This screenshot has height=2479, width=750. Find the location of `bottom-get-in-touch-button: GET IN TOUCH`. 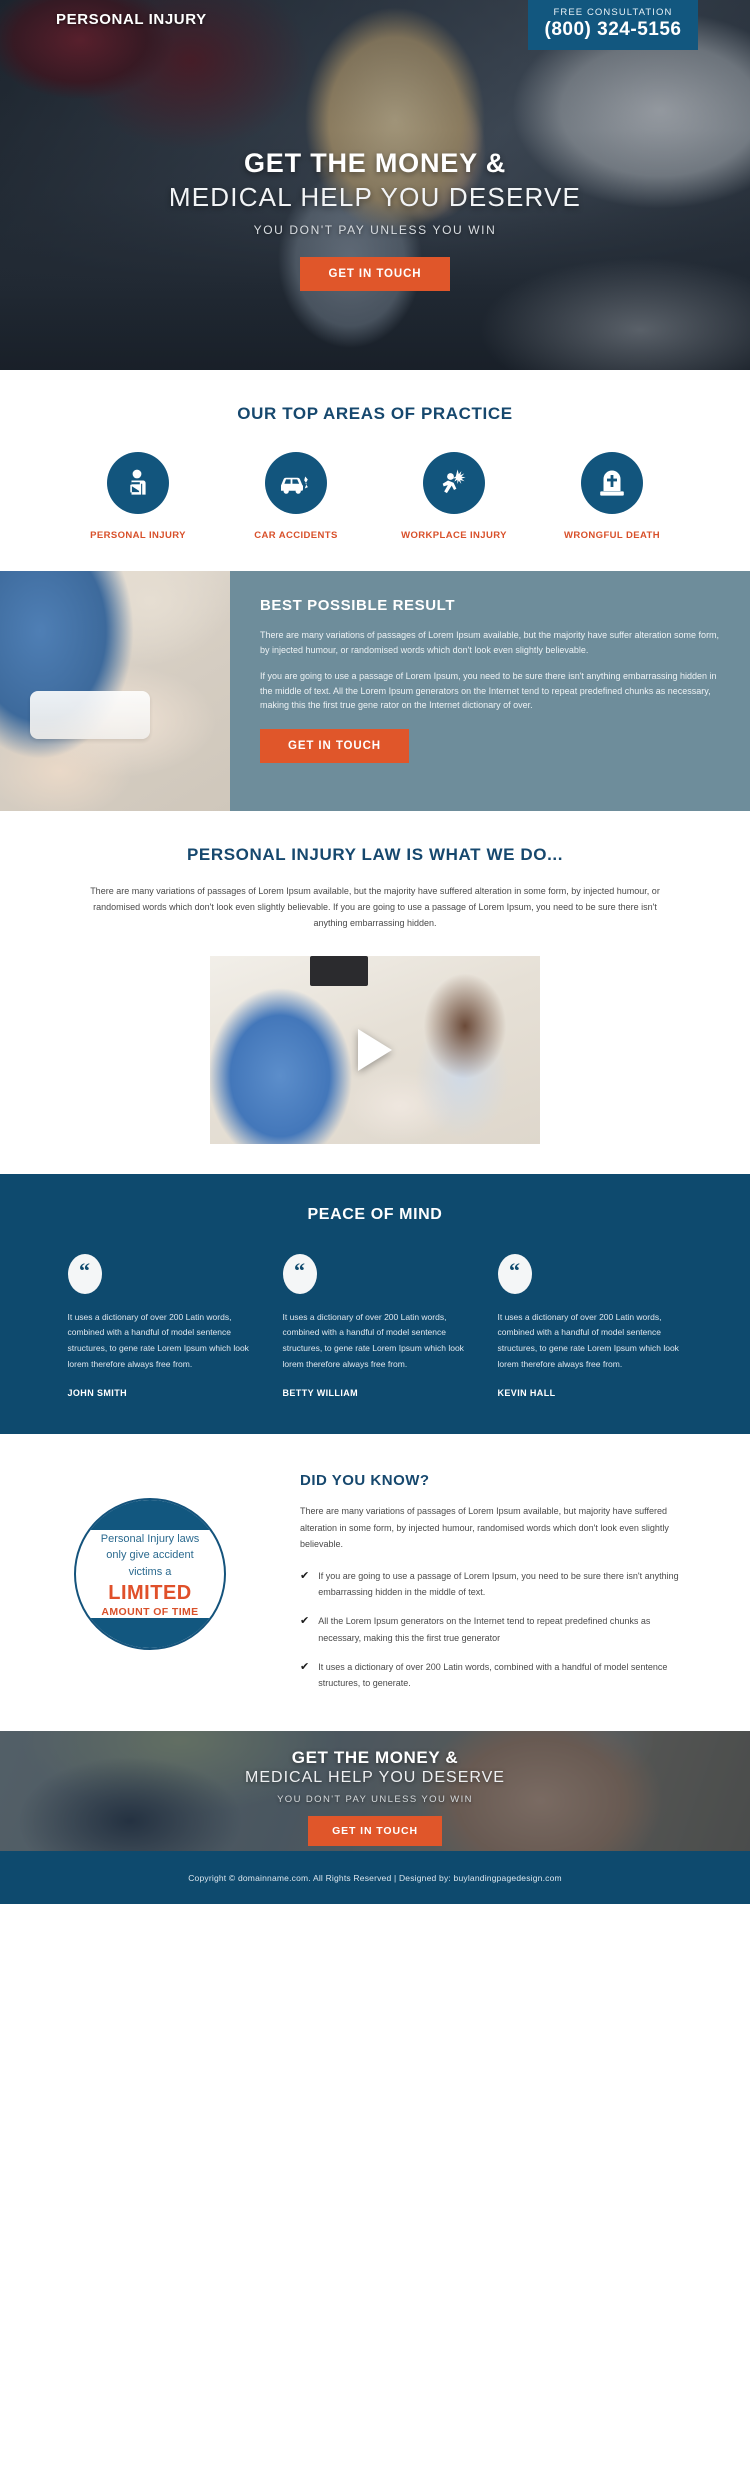

bottom-get-in-touch-button: GET IN TOUCH is located at coordinates (375, 1831).